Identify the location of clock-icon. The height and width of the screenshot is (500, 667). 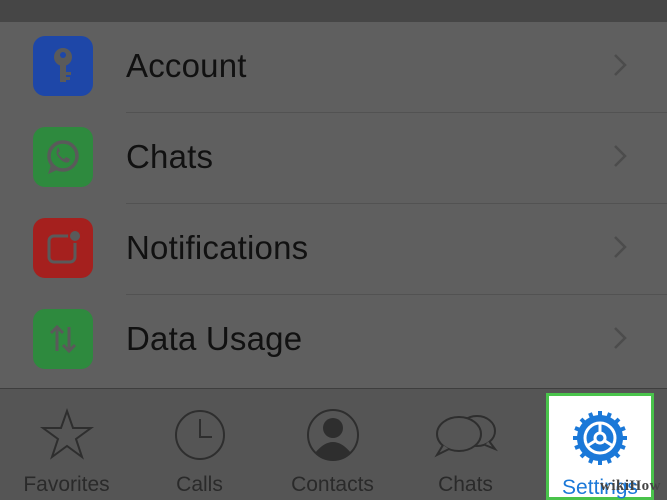
(199, 435).